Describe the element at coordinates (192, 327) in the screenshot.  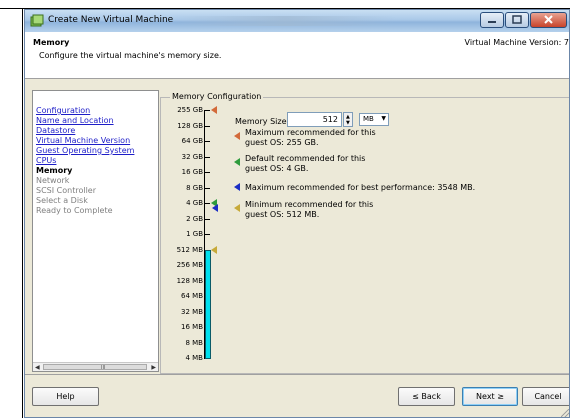
I see `scale-label: 16 MB` at that location.